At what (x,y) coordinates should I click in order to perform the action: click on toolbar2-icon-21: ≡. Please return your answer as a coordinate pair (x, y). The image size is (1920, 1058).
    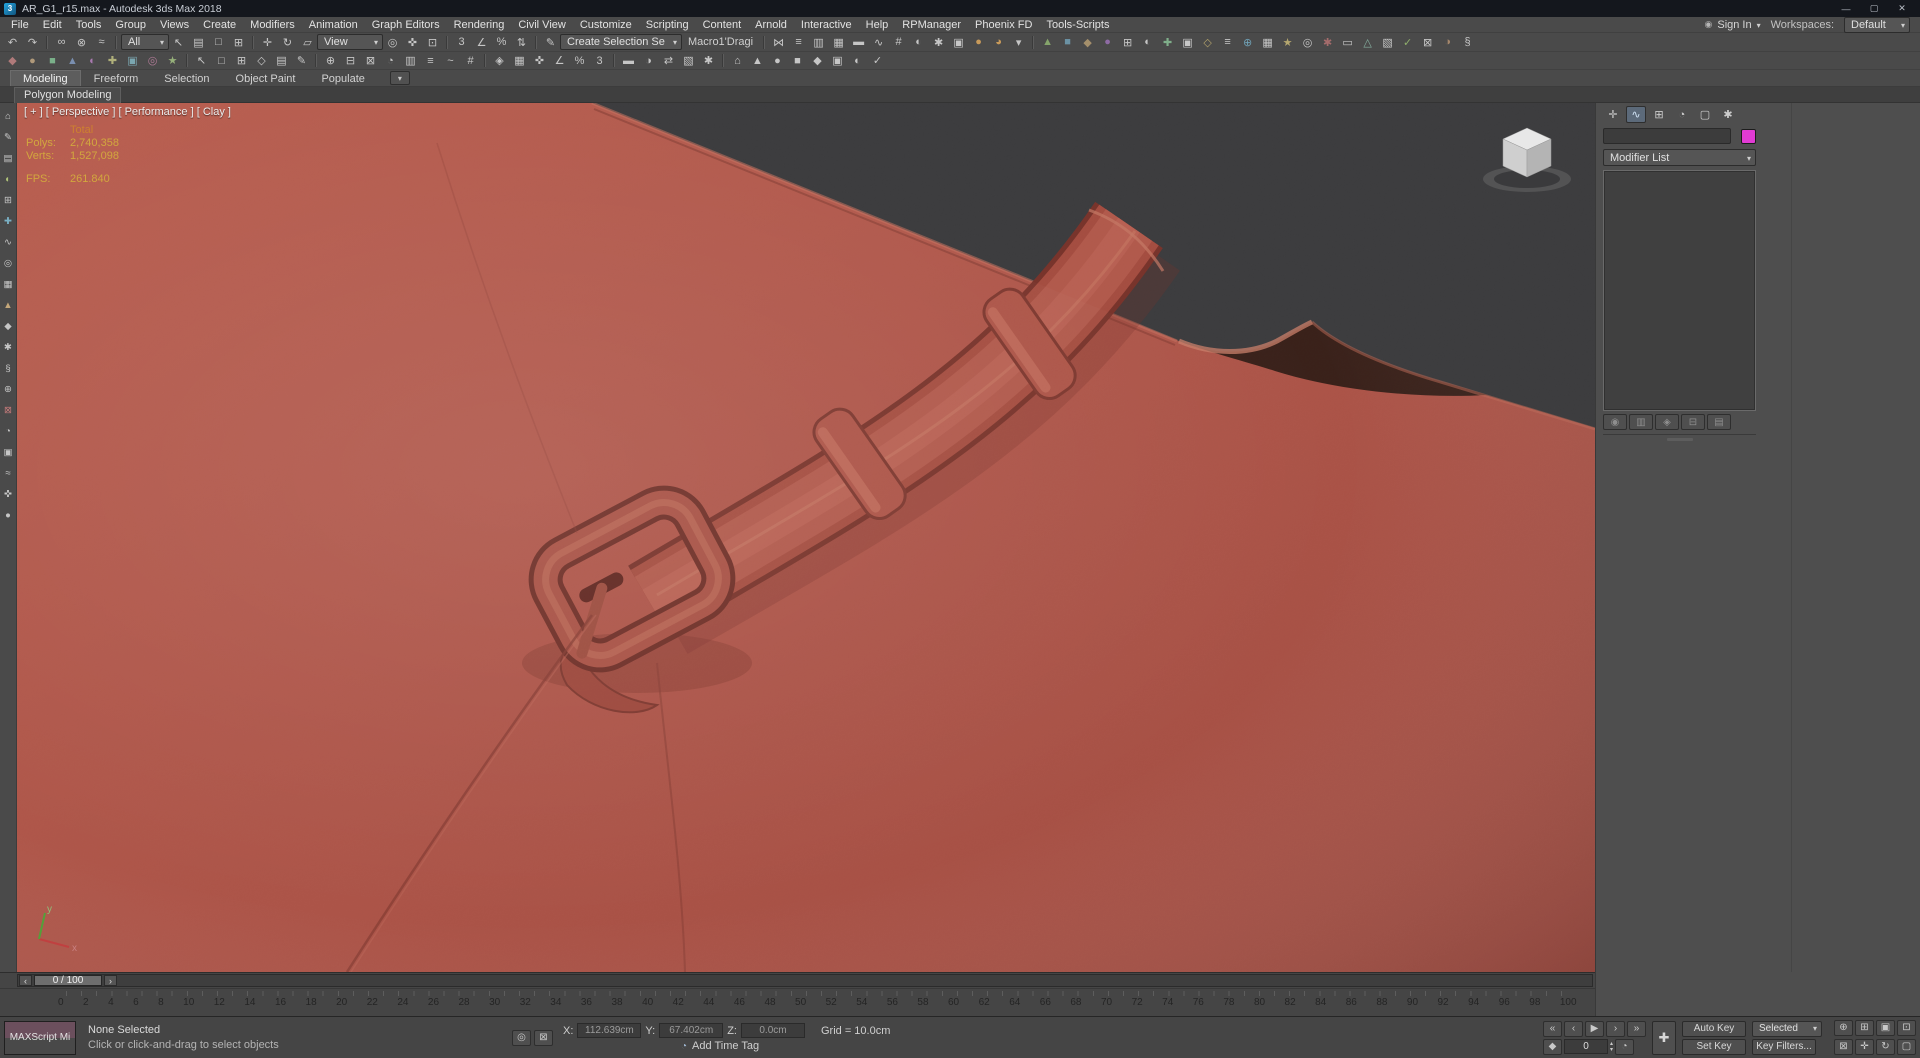
    Looking at the image, I should click on (430, 61).